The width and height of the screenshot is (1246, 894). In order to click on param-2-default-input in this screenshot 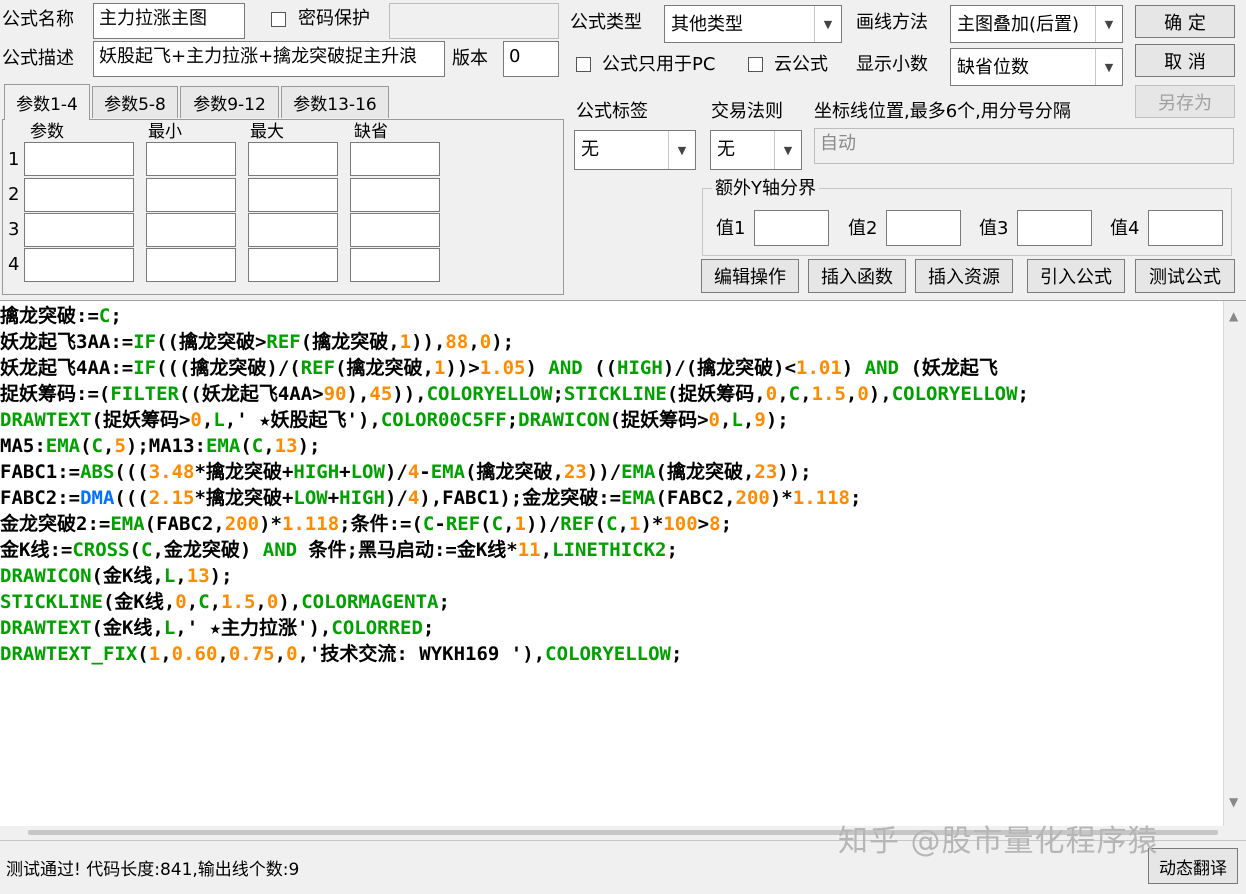, I will do `click(395, 195)`.